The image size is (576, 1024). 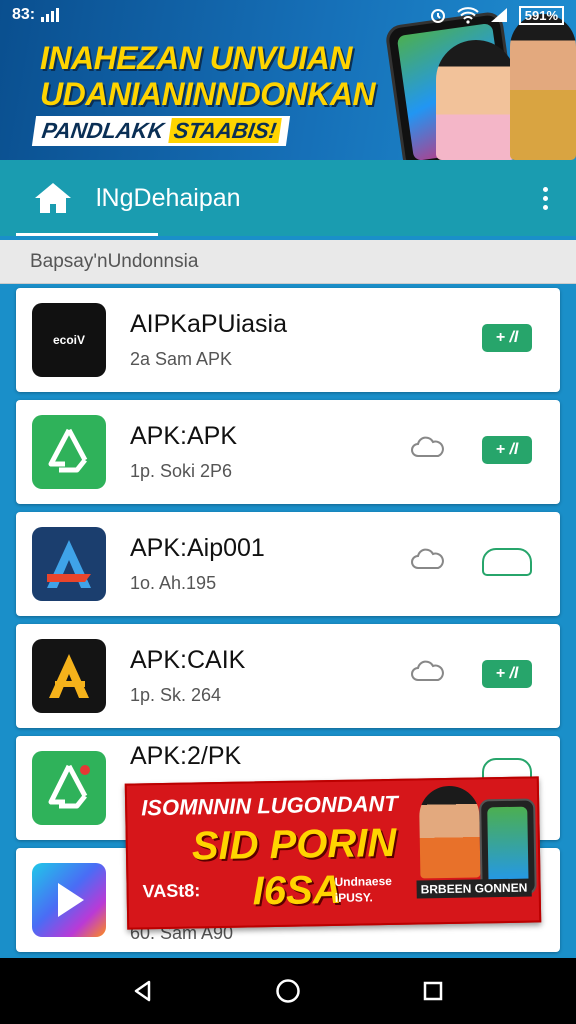 I want to click on app-meta: 1p. Sk. 264, so click(x=176, y=695).